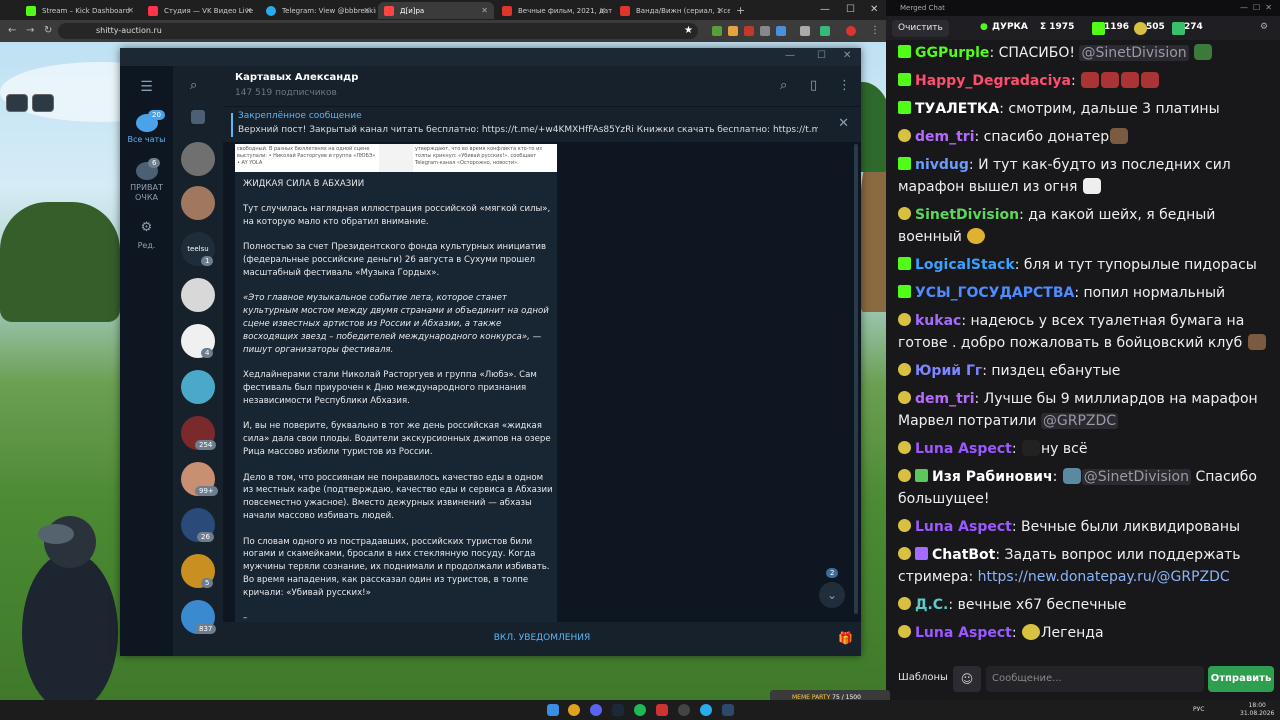 This screenshot has height=720, width=1280. What do you see at coordinates (198, 117) in the screenshot?
I see `saved-icon` at bounding box center [198, 117].